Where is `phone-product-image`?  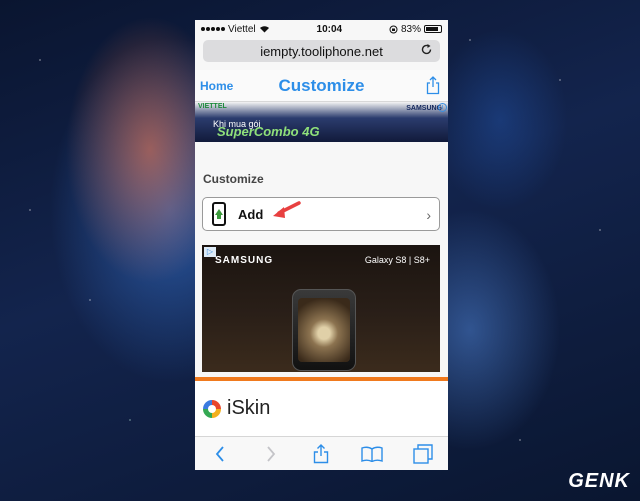 phone-product-image is located at coordinates (324, 330).